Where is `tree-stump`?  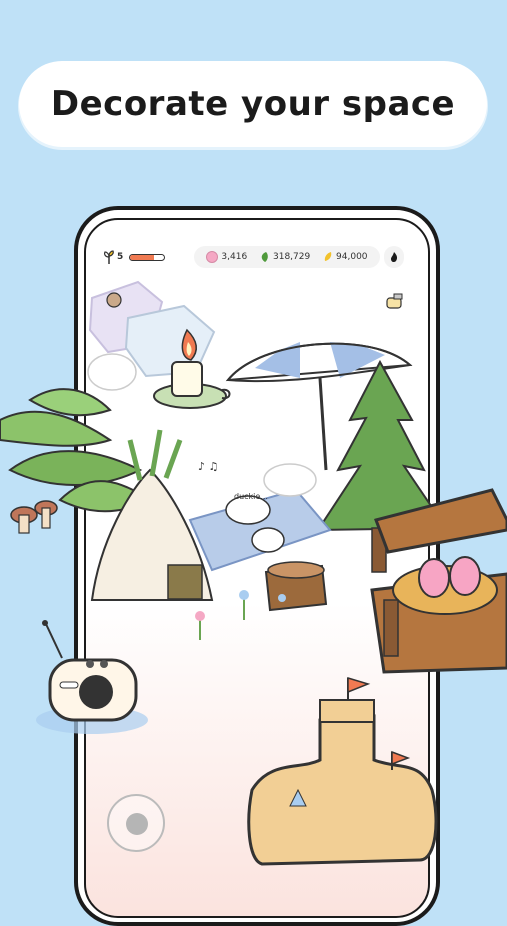 tree-stump is located at coordinates (296, 586).